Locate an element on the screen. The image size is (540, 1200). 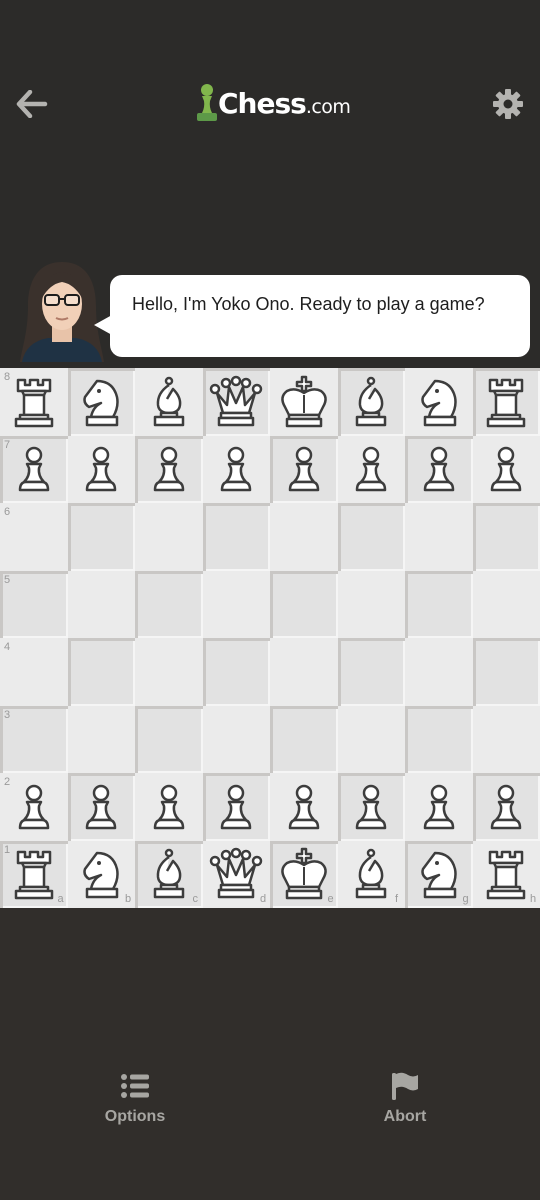
square-f5 is located at coordinates (371, 604).